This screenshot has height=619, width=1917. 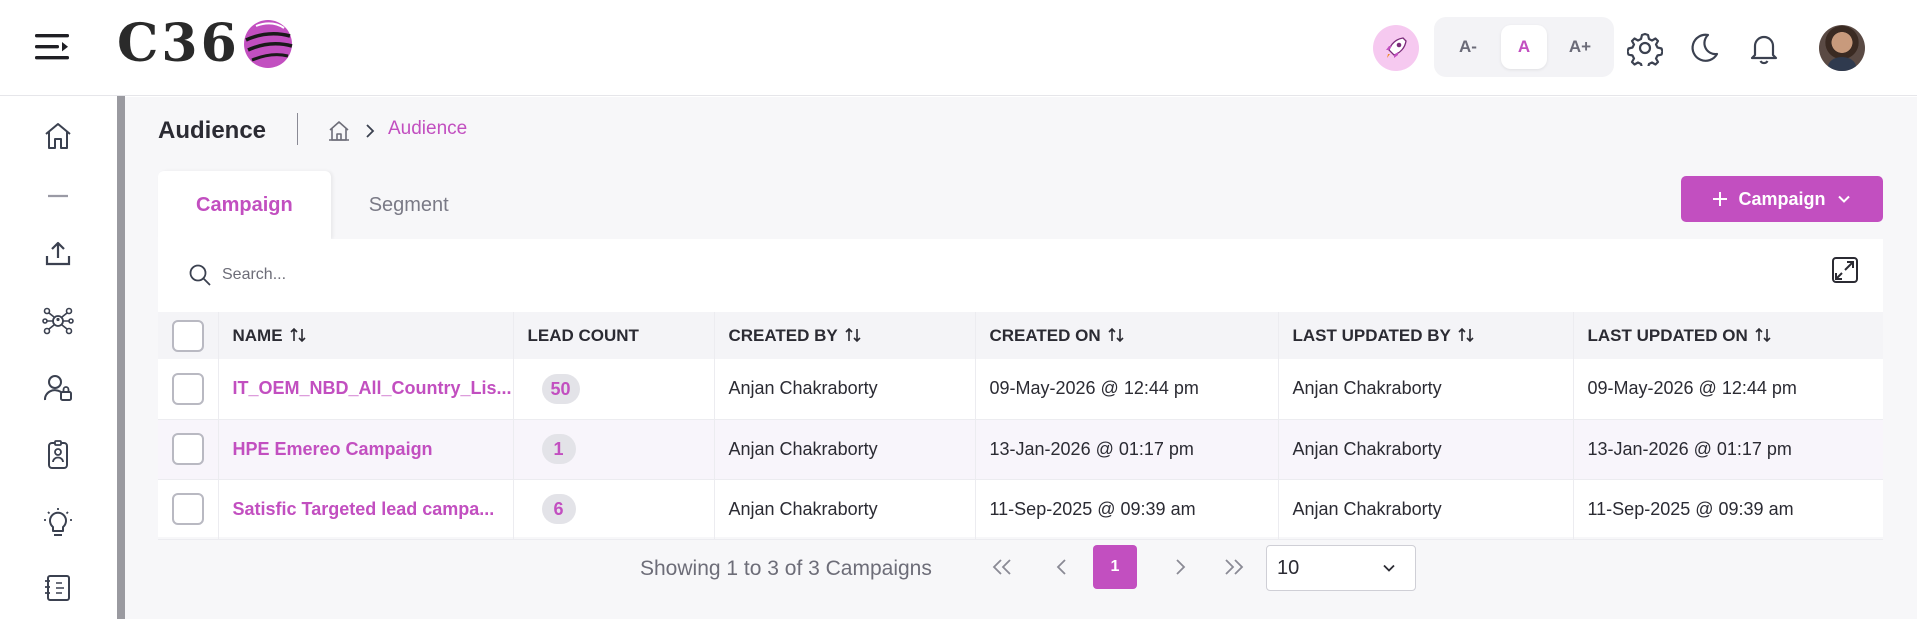 What do you see at coordinates (58, 357) in the screenshot?
I see `sidebar` at bounding box center [58, 357].